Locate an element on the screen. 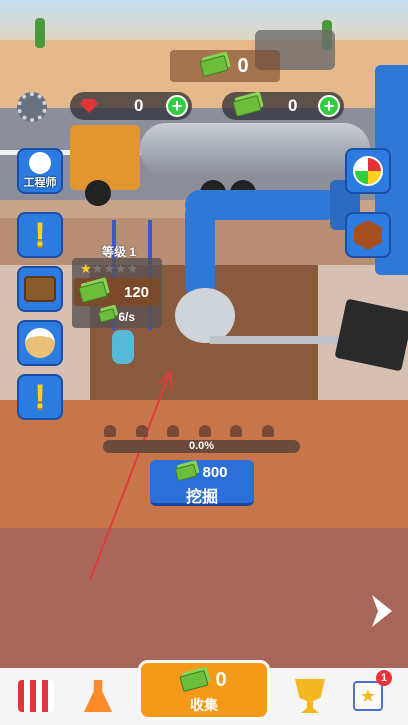  calendar-icon: ★ is located at coordinates (368, 696).